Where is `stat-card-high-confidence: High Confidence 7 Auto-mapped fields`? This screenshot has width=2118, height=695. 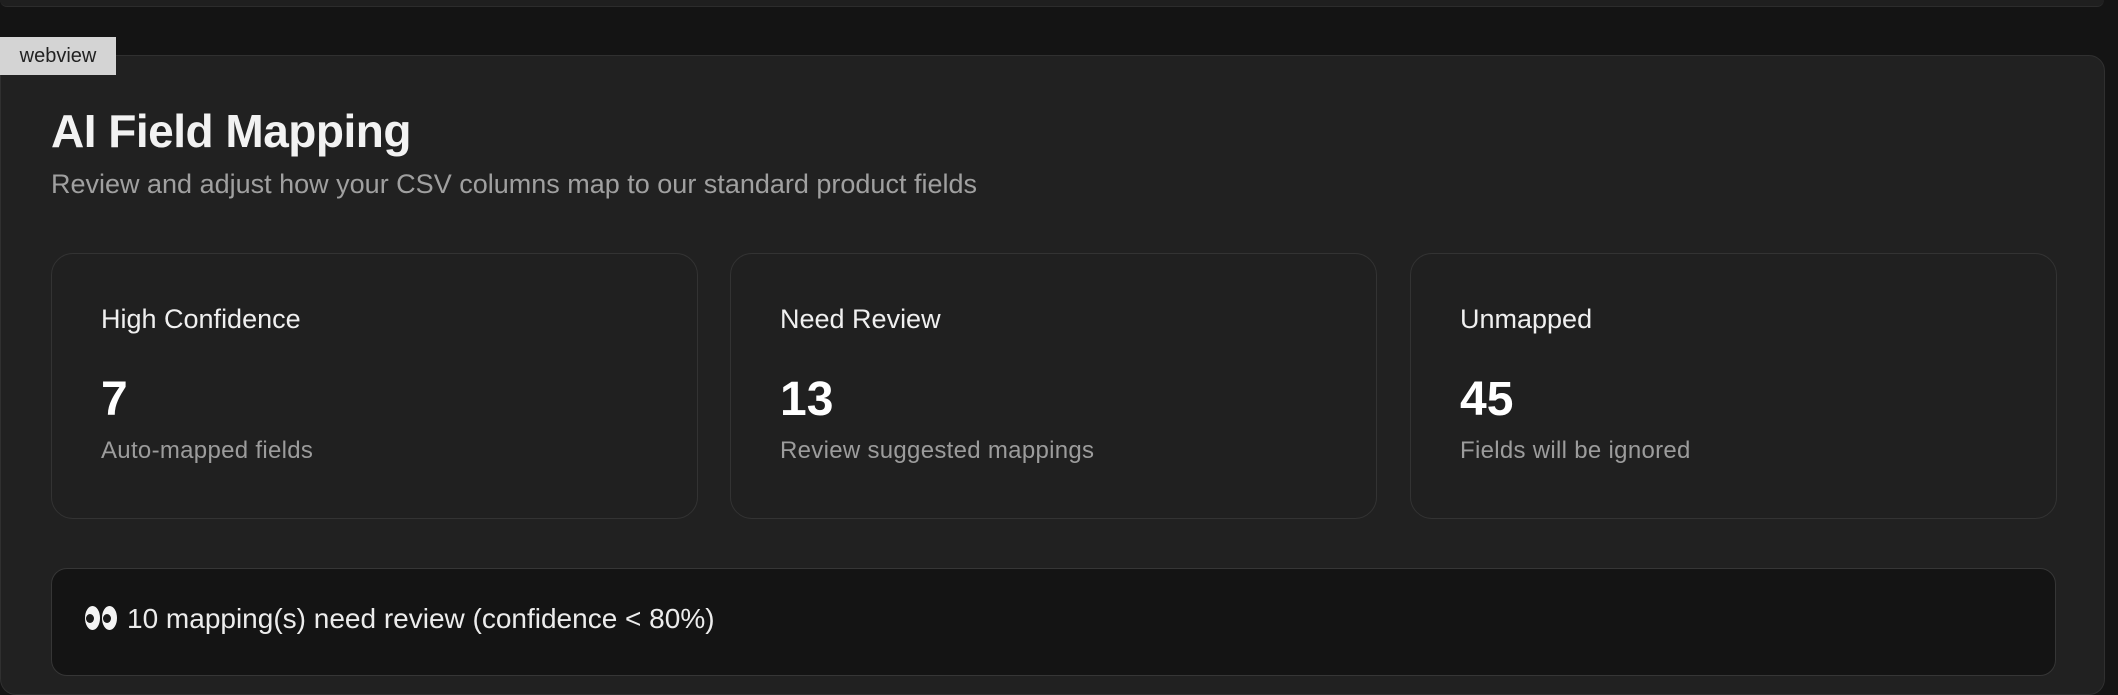 stat-card-high-confidence: High Confidence 7 Auto-mapped fields is located at coordinates (374, 386).